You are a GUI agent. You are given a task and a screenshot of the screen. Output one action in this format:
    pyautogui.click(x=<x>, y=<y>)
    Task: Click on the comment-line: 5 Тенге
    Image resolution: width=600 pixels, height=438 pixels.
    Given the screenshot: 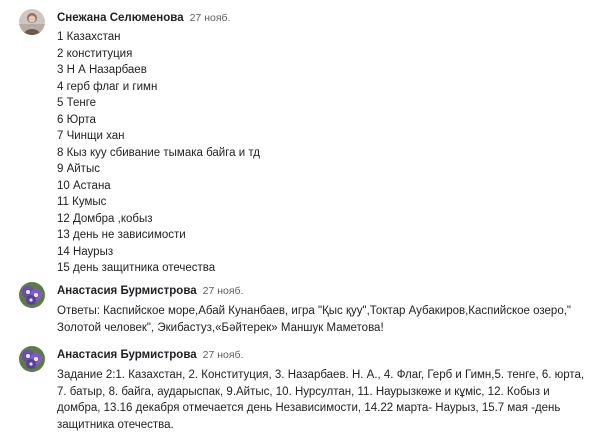 What is the action you would take?
    pyautogui.click(x=77, y=103)
    